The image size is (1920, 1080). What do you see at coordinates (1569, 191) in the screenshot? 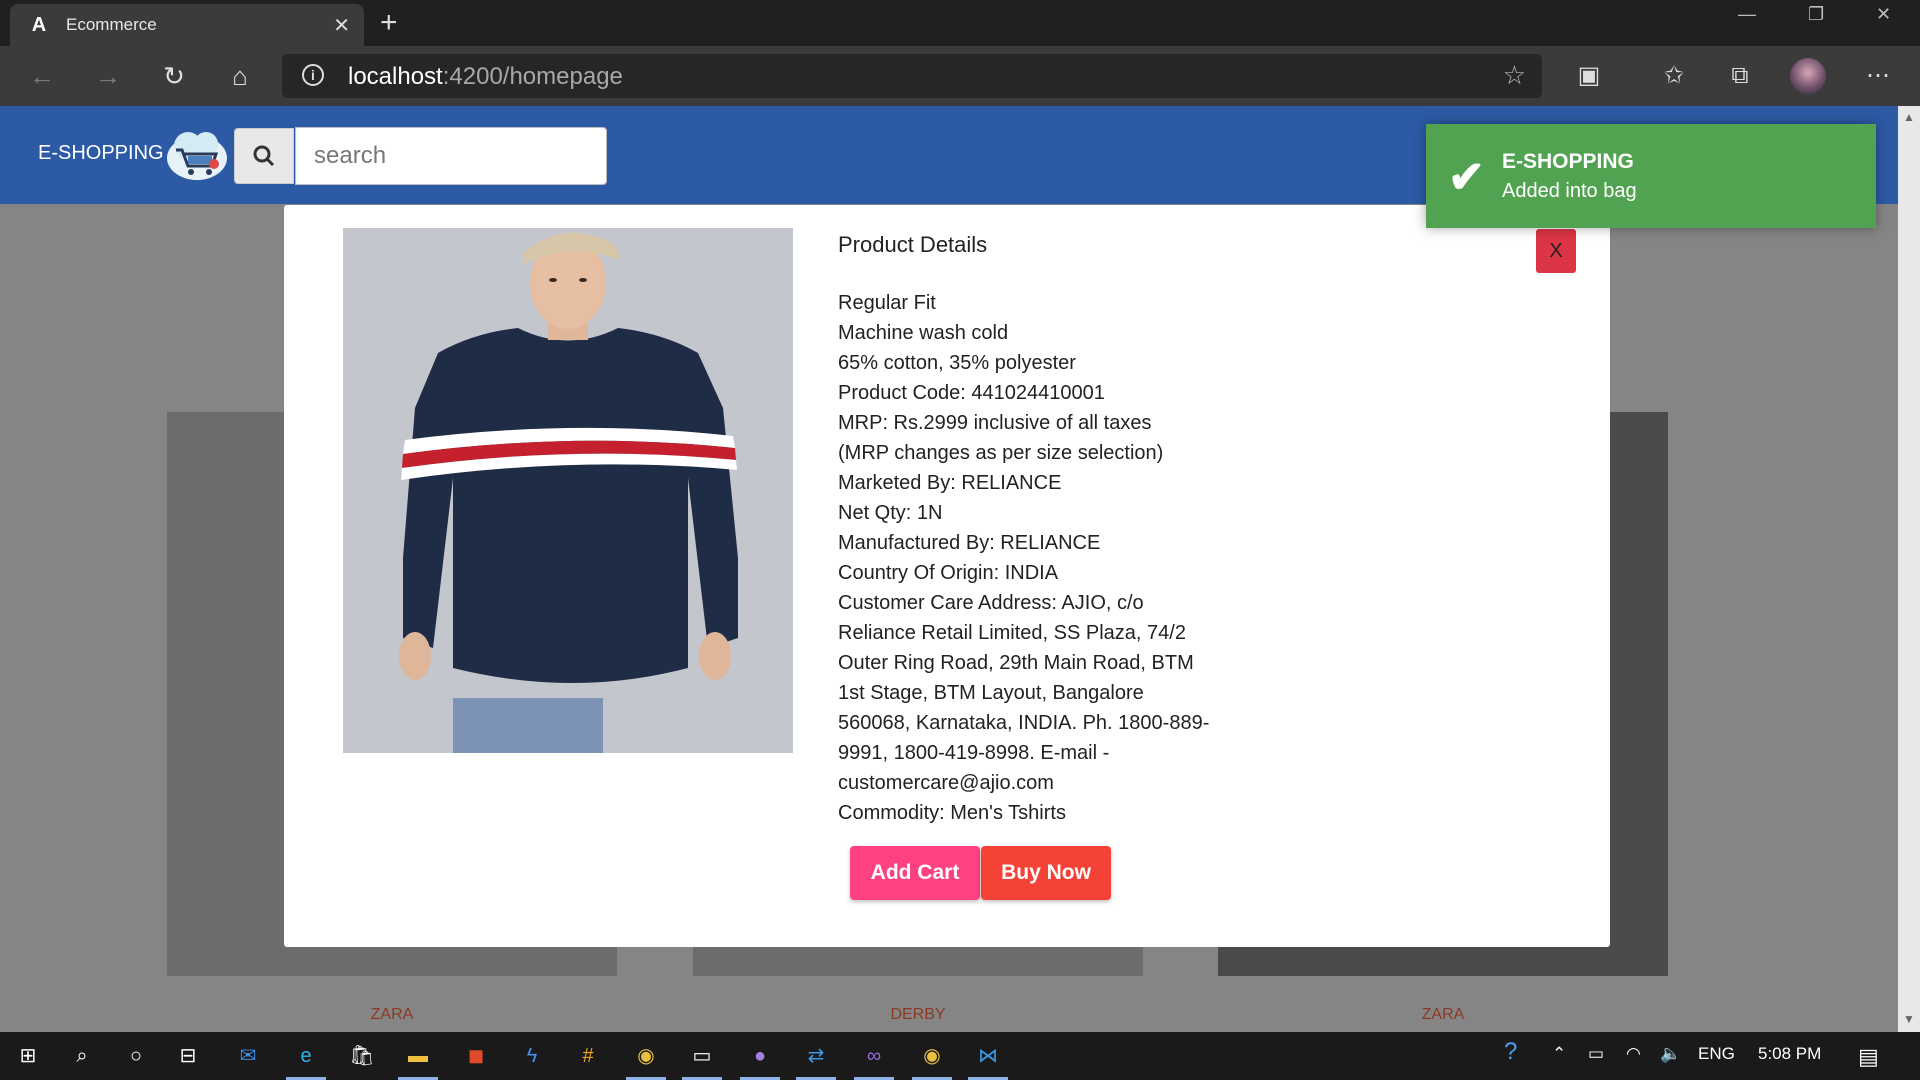
I see `toast-message: Added into bag` at bounding box center [1569, 191].